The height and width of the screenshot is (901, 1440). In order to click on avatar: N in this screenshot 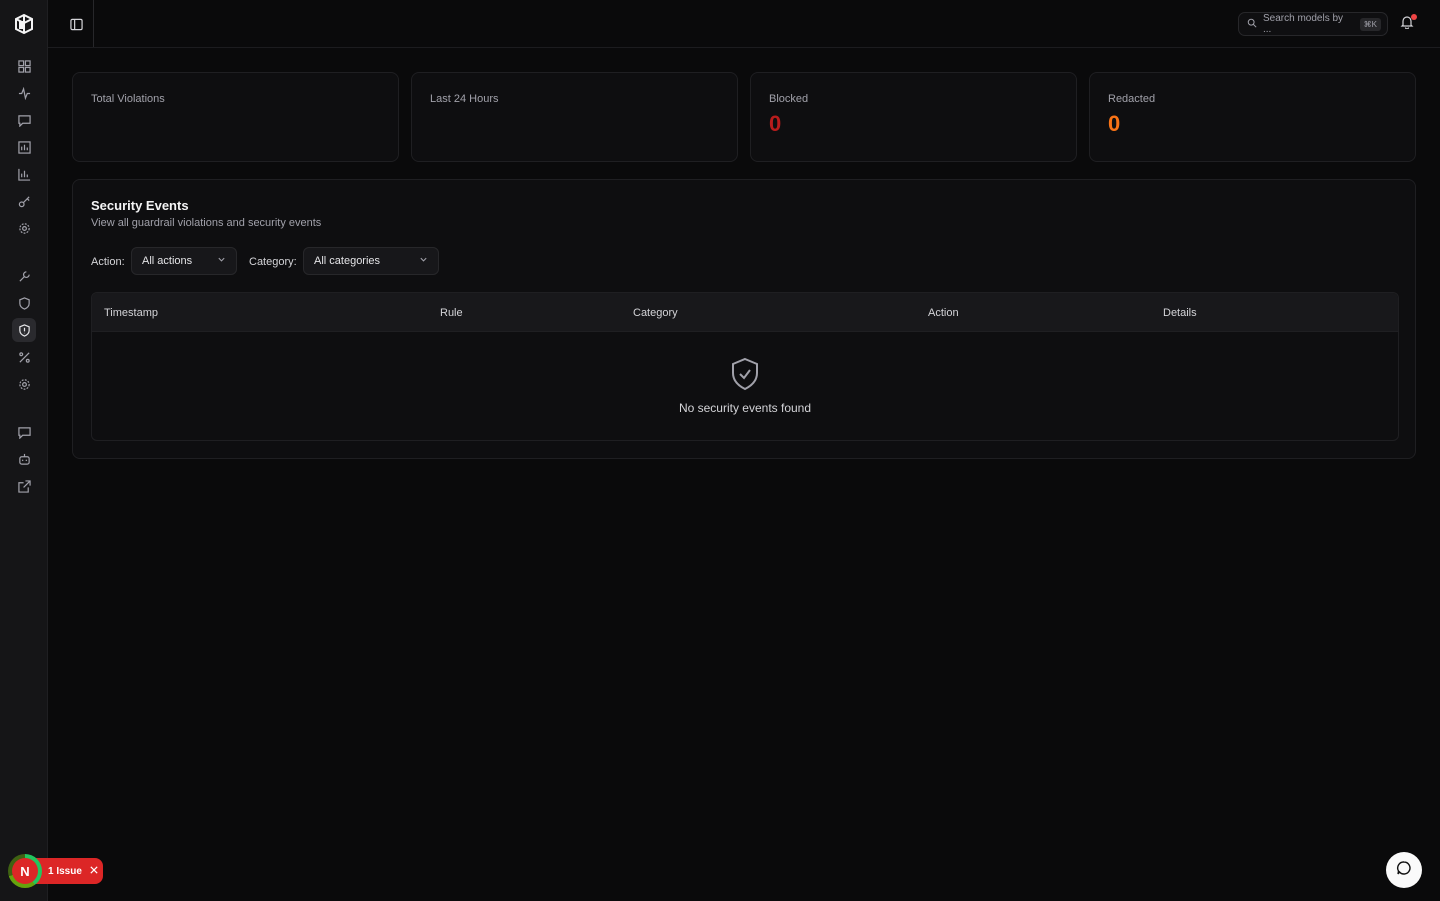, I will do `click(25, 871)`.